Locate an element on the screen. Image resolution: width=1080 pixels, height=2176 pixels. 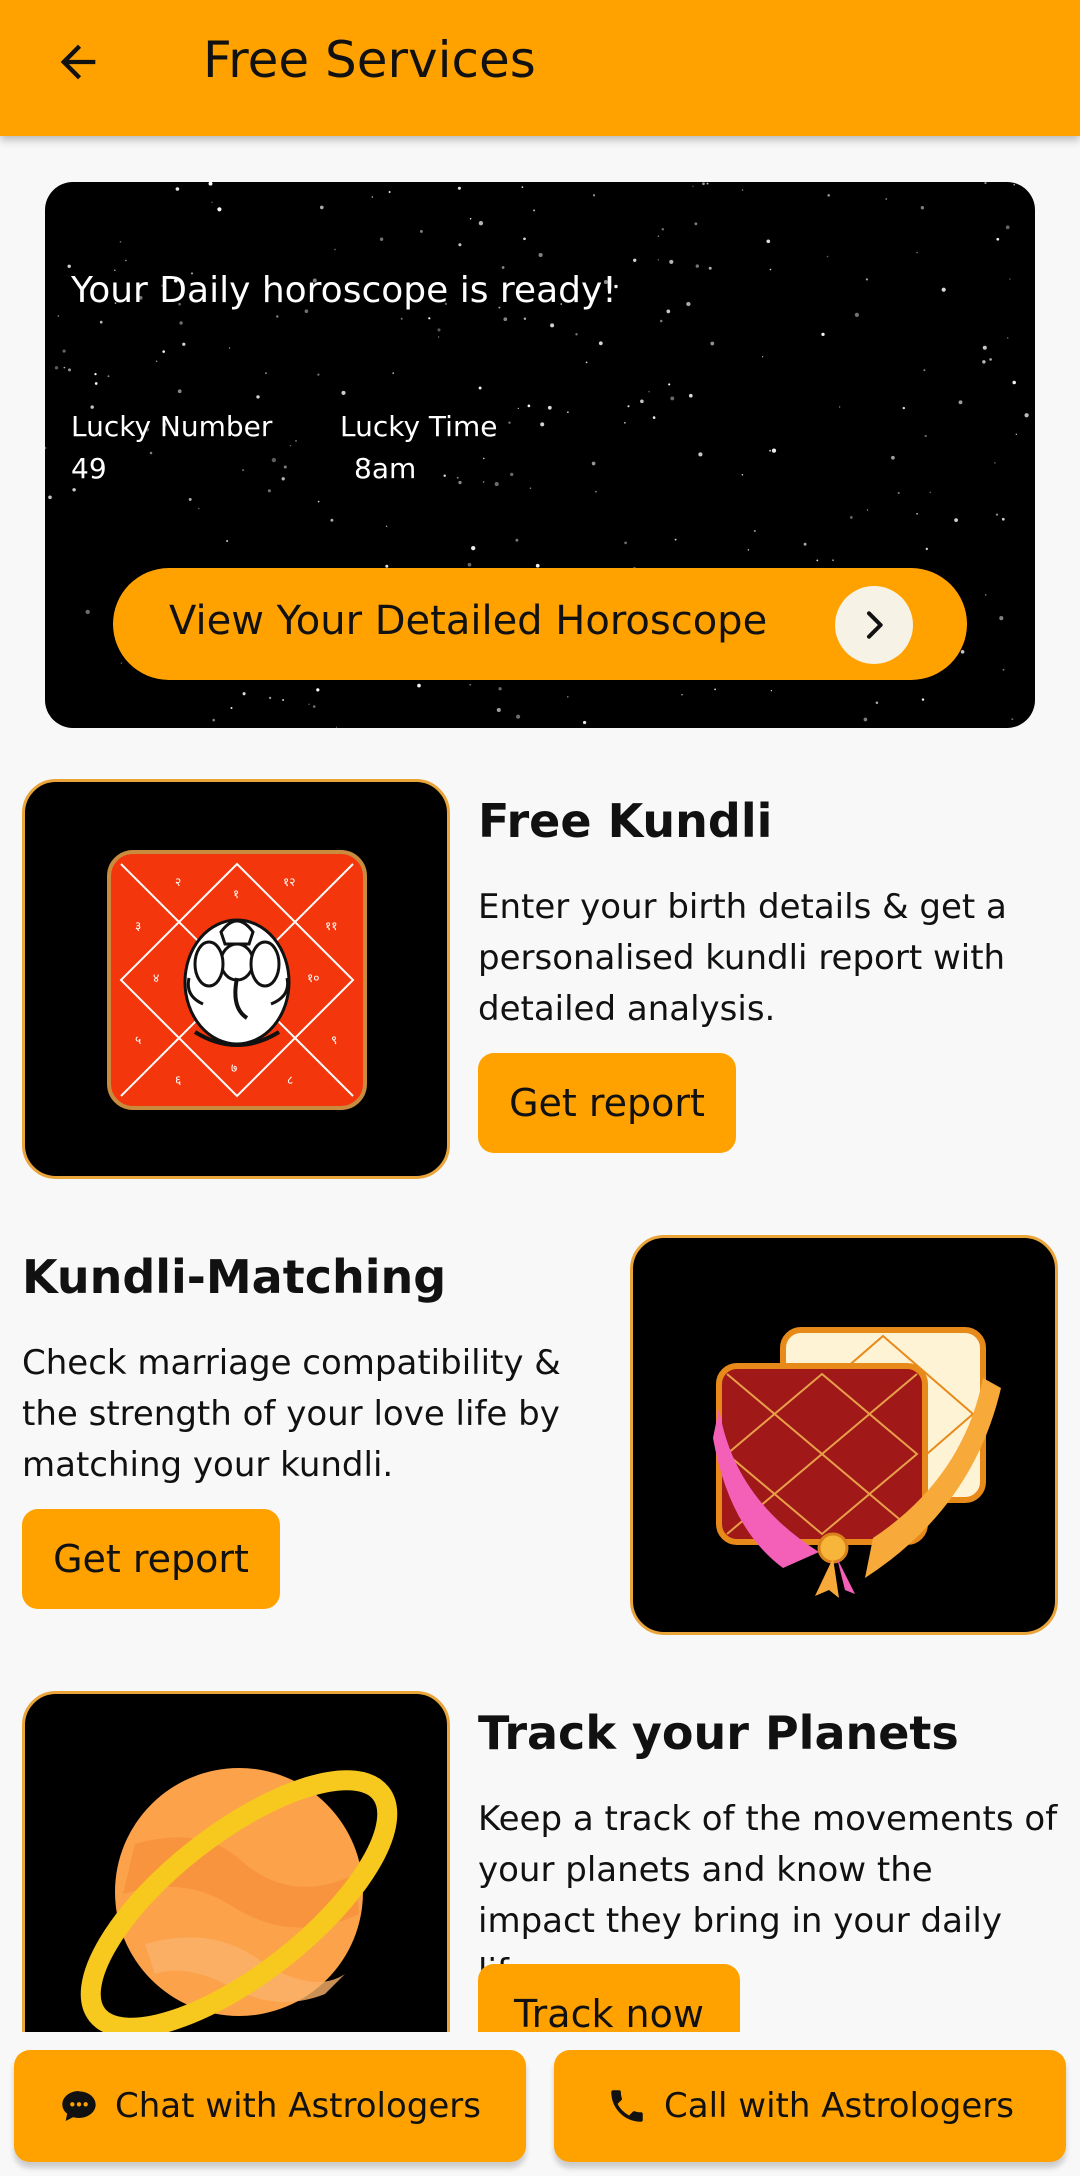
svg-text: ६ is located at coordinates (178, 1080).